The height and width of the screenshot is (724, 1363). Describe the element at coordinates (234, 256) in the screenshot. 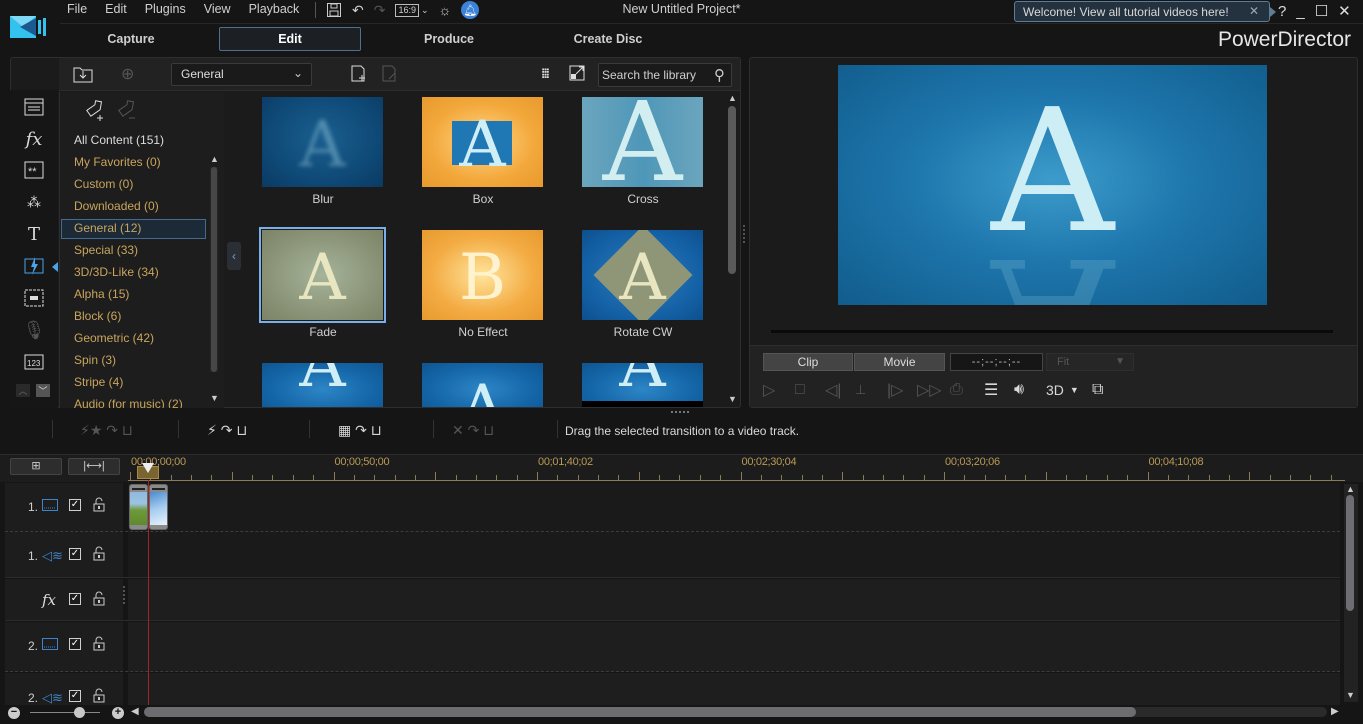

I see `collapse-categories-button: ‹` at that location.